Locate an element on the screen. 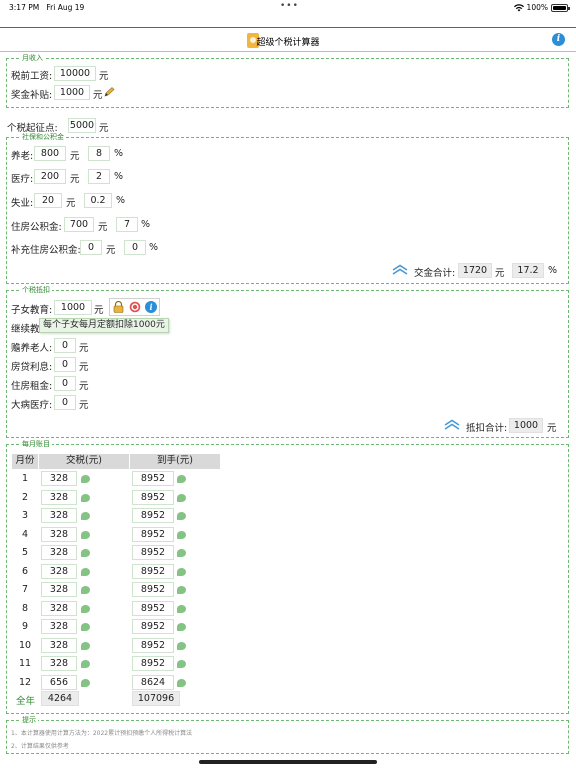  month-number: 4 is located at coordinates (25, 534).